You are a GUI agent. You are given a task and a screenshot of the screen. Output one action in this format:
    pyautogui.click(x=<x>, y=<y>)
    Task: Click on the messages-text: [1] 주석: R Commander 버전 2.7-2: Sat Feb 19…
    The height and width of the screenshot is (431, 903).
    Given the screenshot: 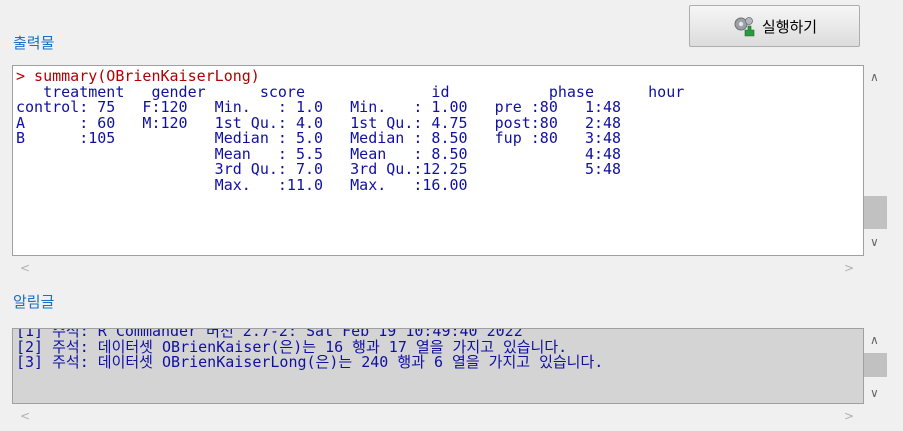 What is the action you would take?
    pyautogui.click(x=309, y=350)
    